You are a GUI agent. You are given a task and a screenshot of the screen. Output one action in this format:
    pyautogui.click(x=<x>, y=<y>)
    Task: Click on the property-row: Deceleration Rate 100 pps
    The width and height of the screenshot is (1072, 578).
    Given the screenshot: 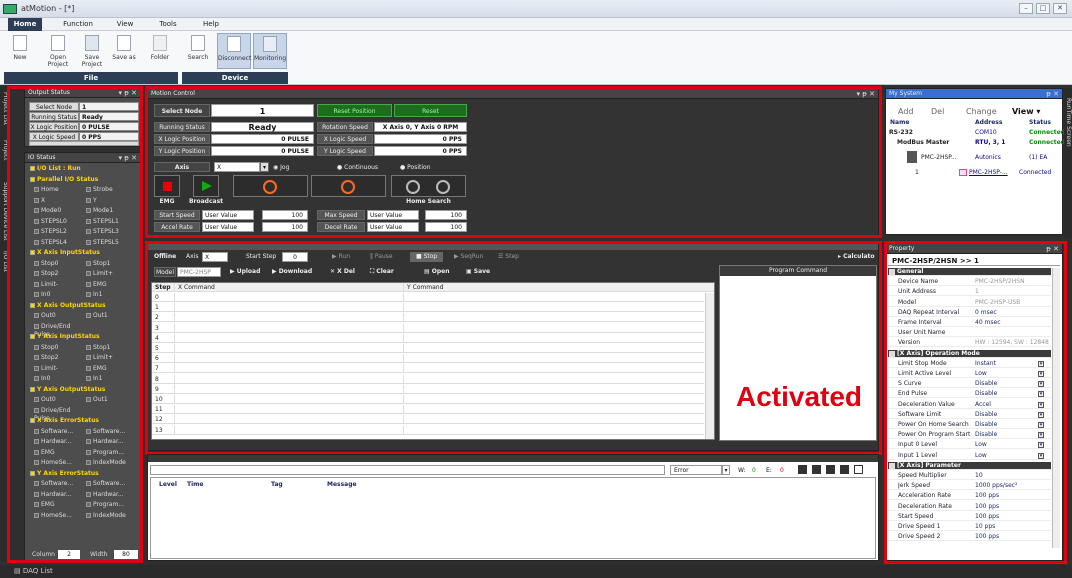 What is the action you would take?
    pyautogui.click(x=969, y=507)
    